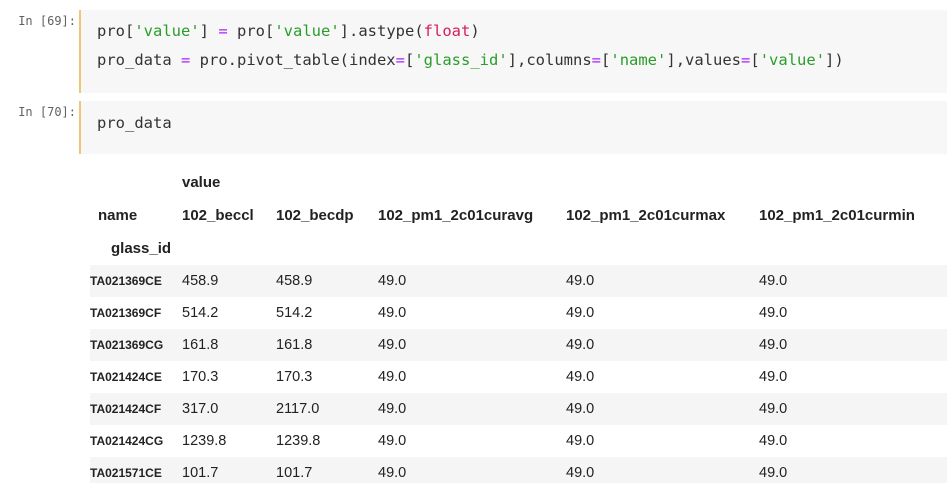  I want to click on header-row-top: value, so click(518, 182).